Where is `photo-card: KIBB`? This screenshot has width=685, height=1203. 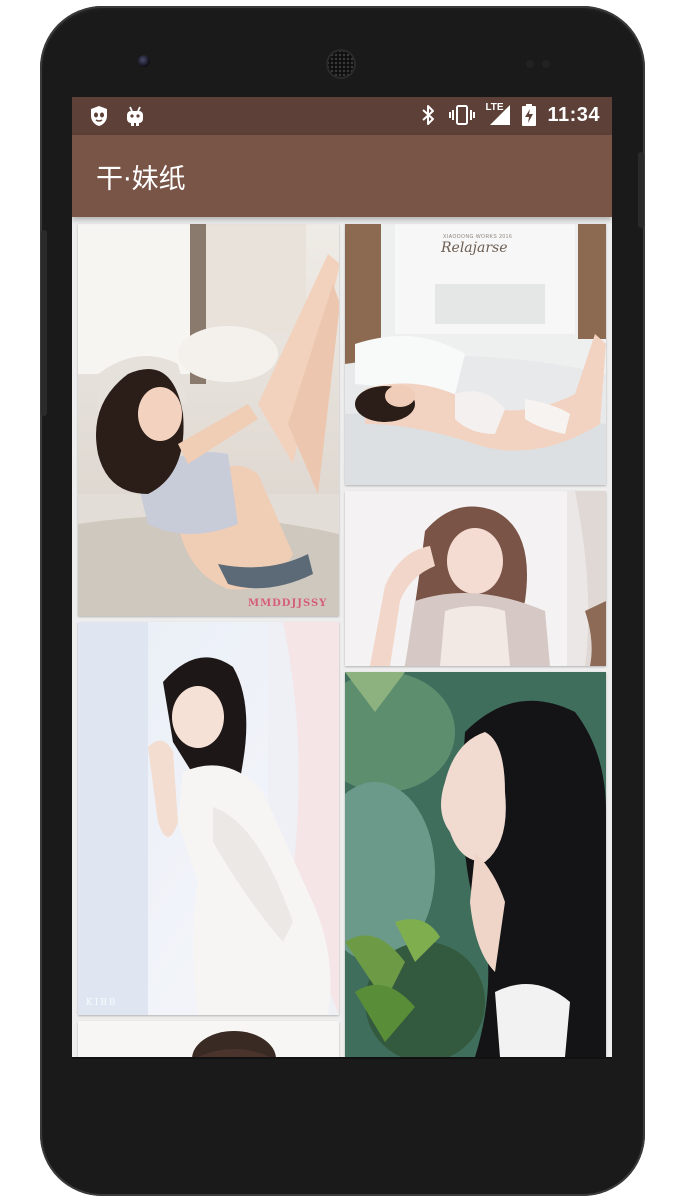 photo-card: KIBB is located at coordinates (208, 818).